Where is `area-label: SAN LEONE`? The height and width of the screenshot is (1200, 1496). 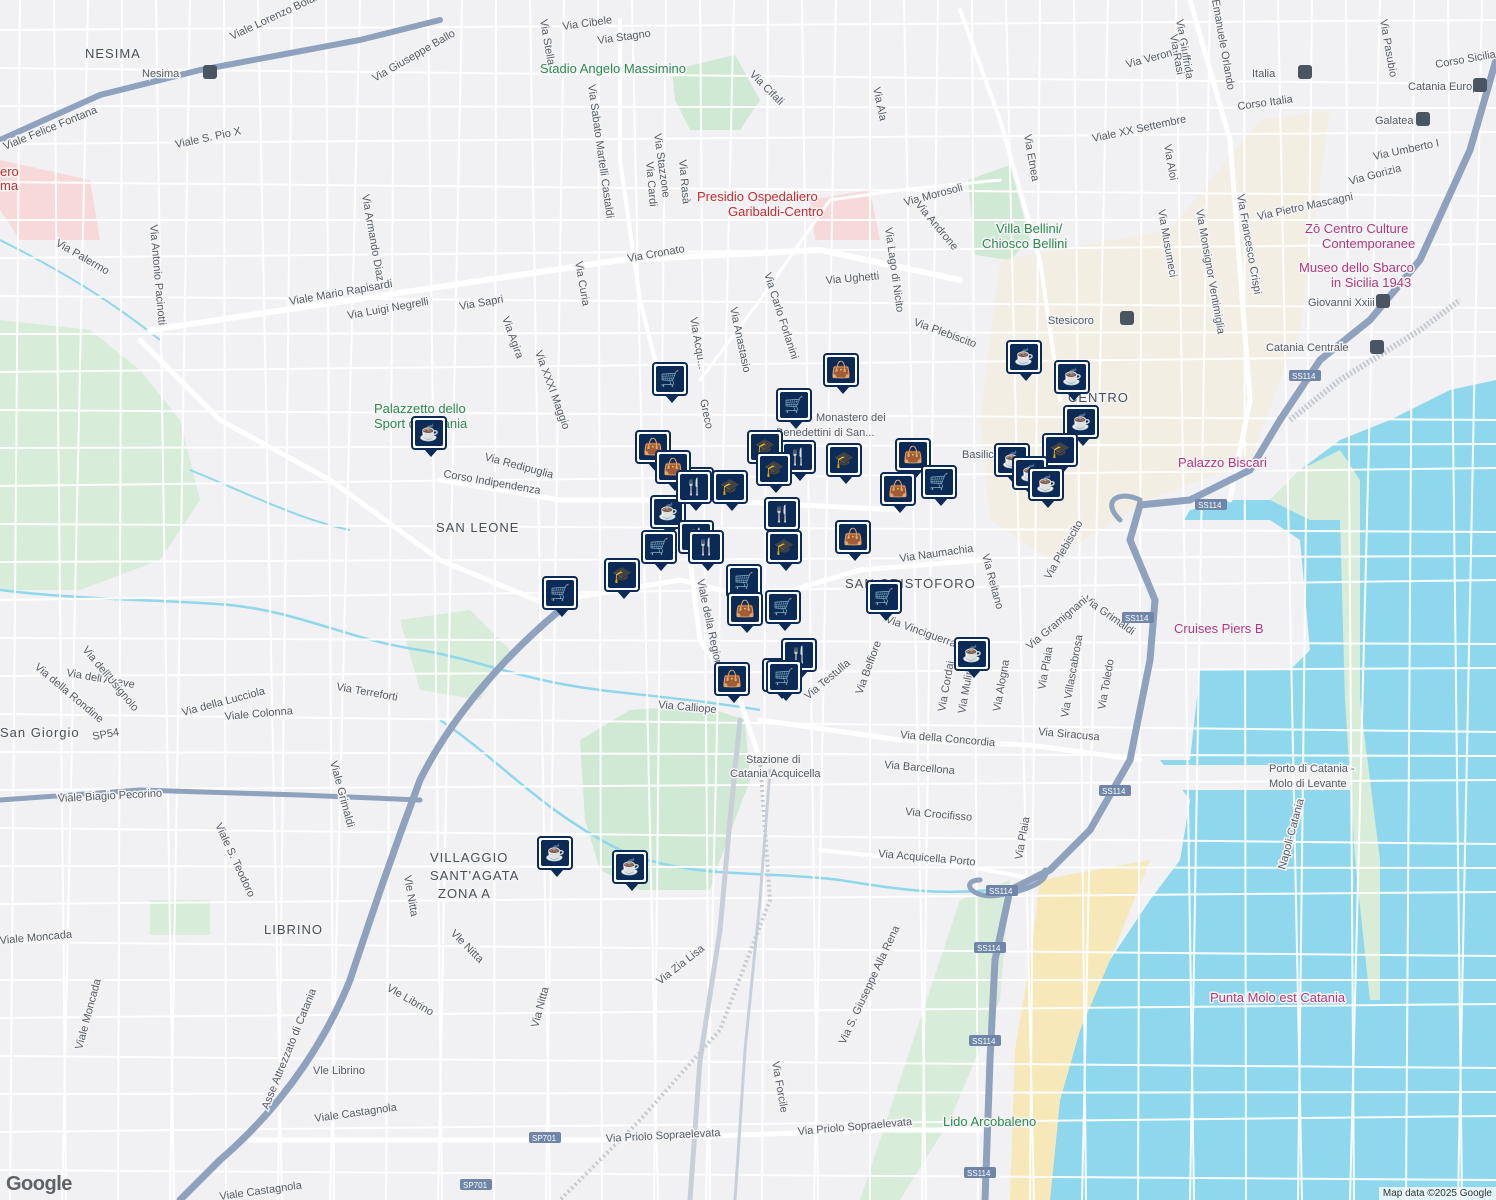 area-label: SAN LEONE is located at coordinates (477, 527).